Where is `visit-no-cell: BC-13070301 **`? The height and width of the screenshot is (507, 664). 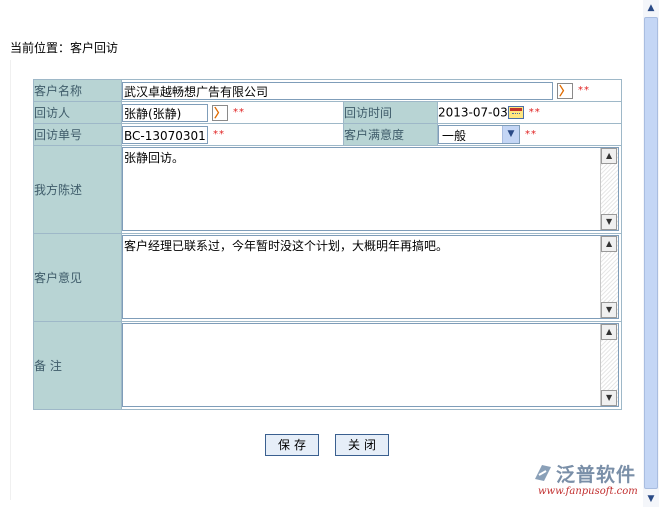 visit-no-cell: BC-13070301 ** is located at coordinates (232, 134).